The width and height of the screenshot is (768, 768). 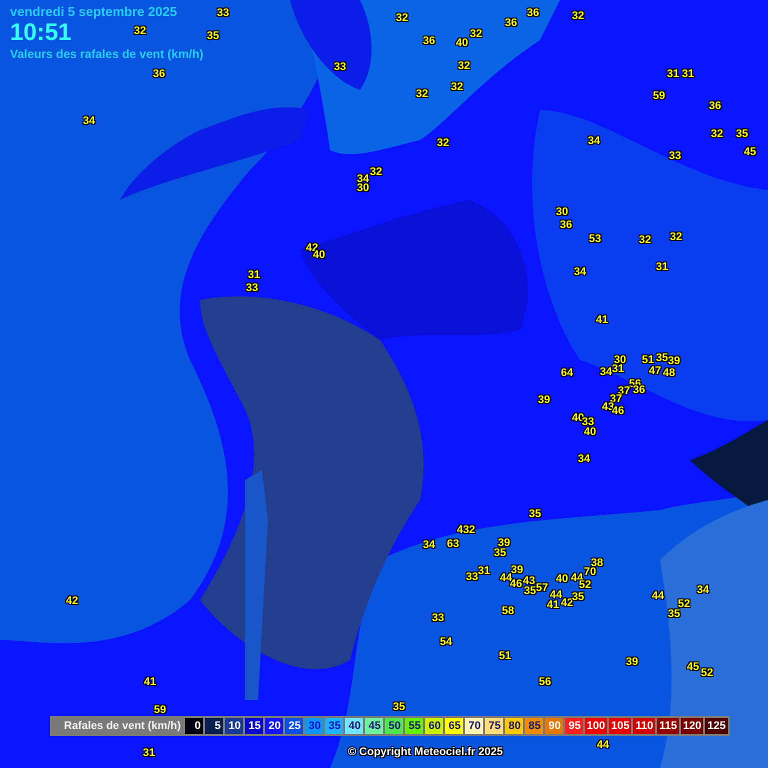 I want to click on legend-swatch: 90, so click(x=553, y=726).